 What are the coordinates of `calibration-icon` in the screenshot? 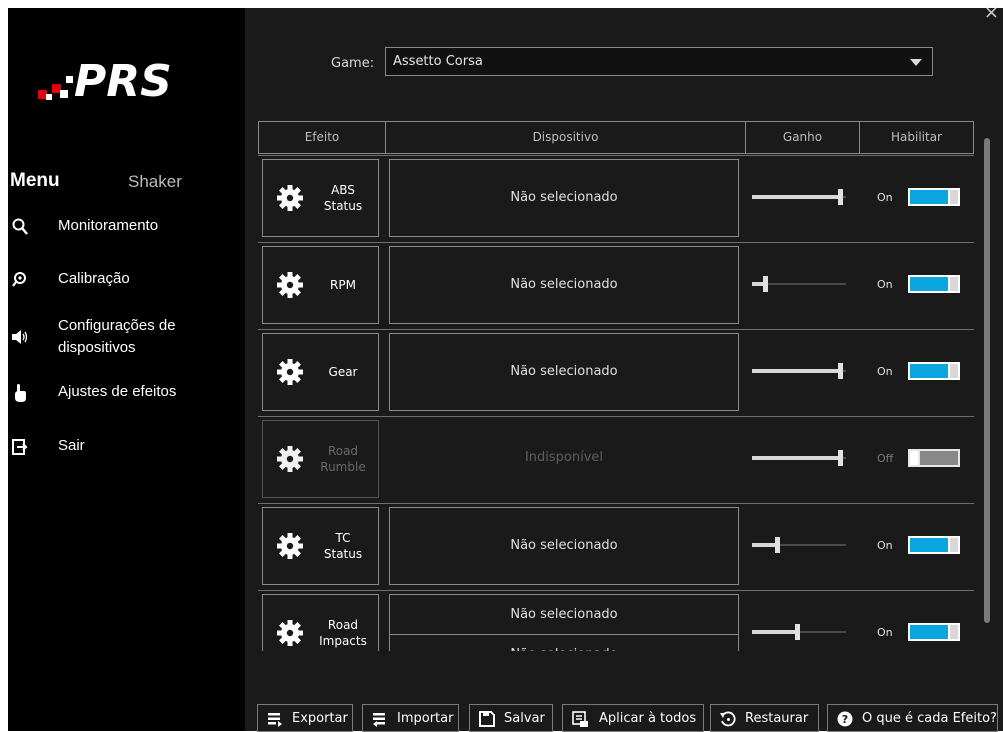 It's located at (19, 279).